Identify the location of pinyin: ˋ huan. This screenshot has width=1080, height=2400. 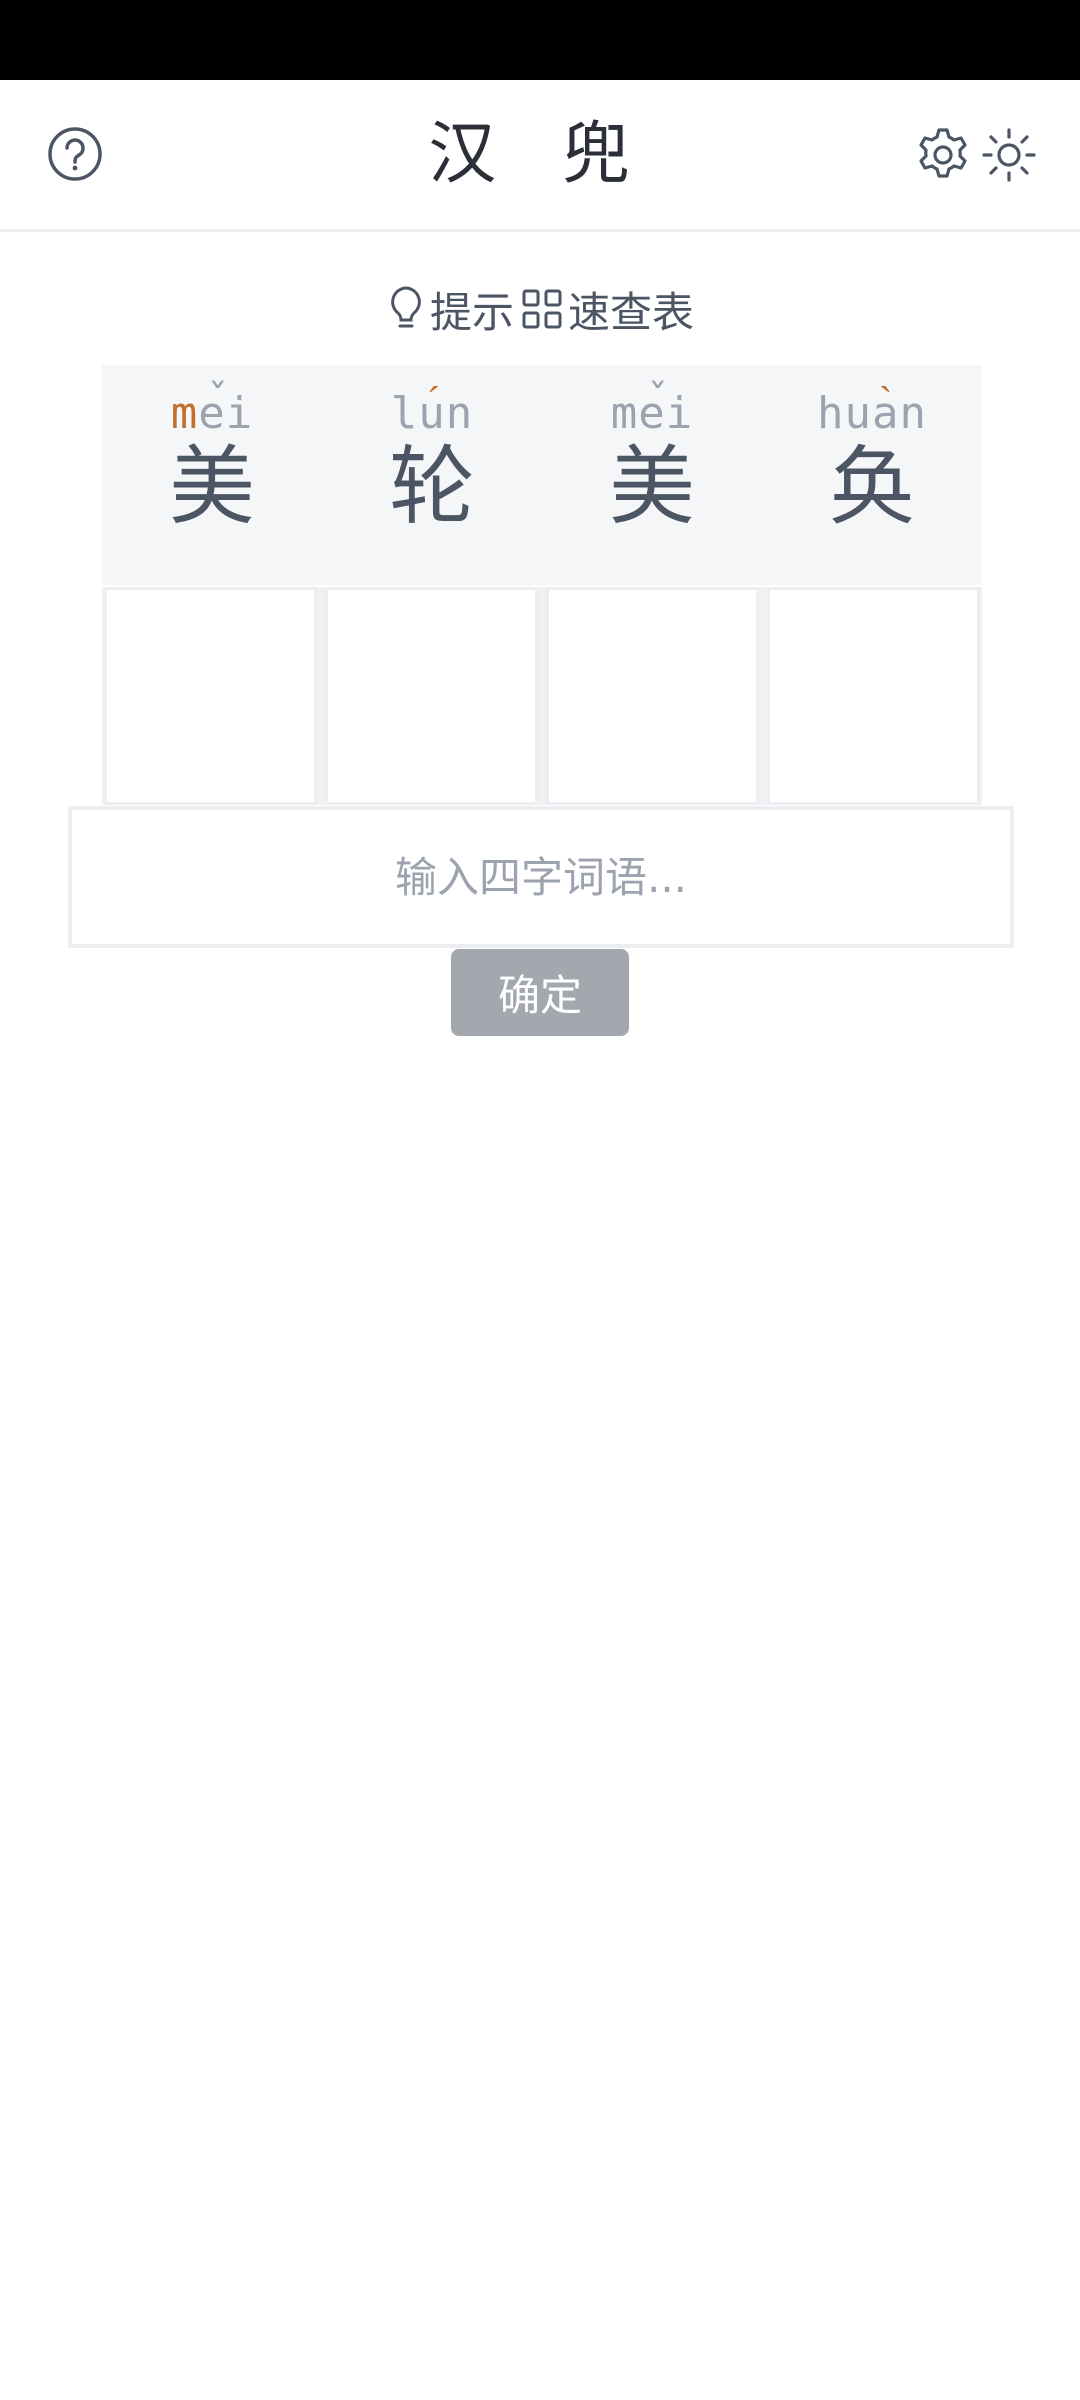
(872, 409).